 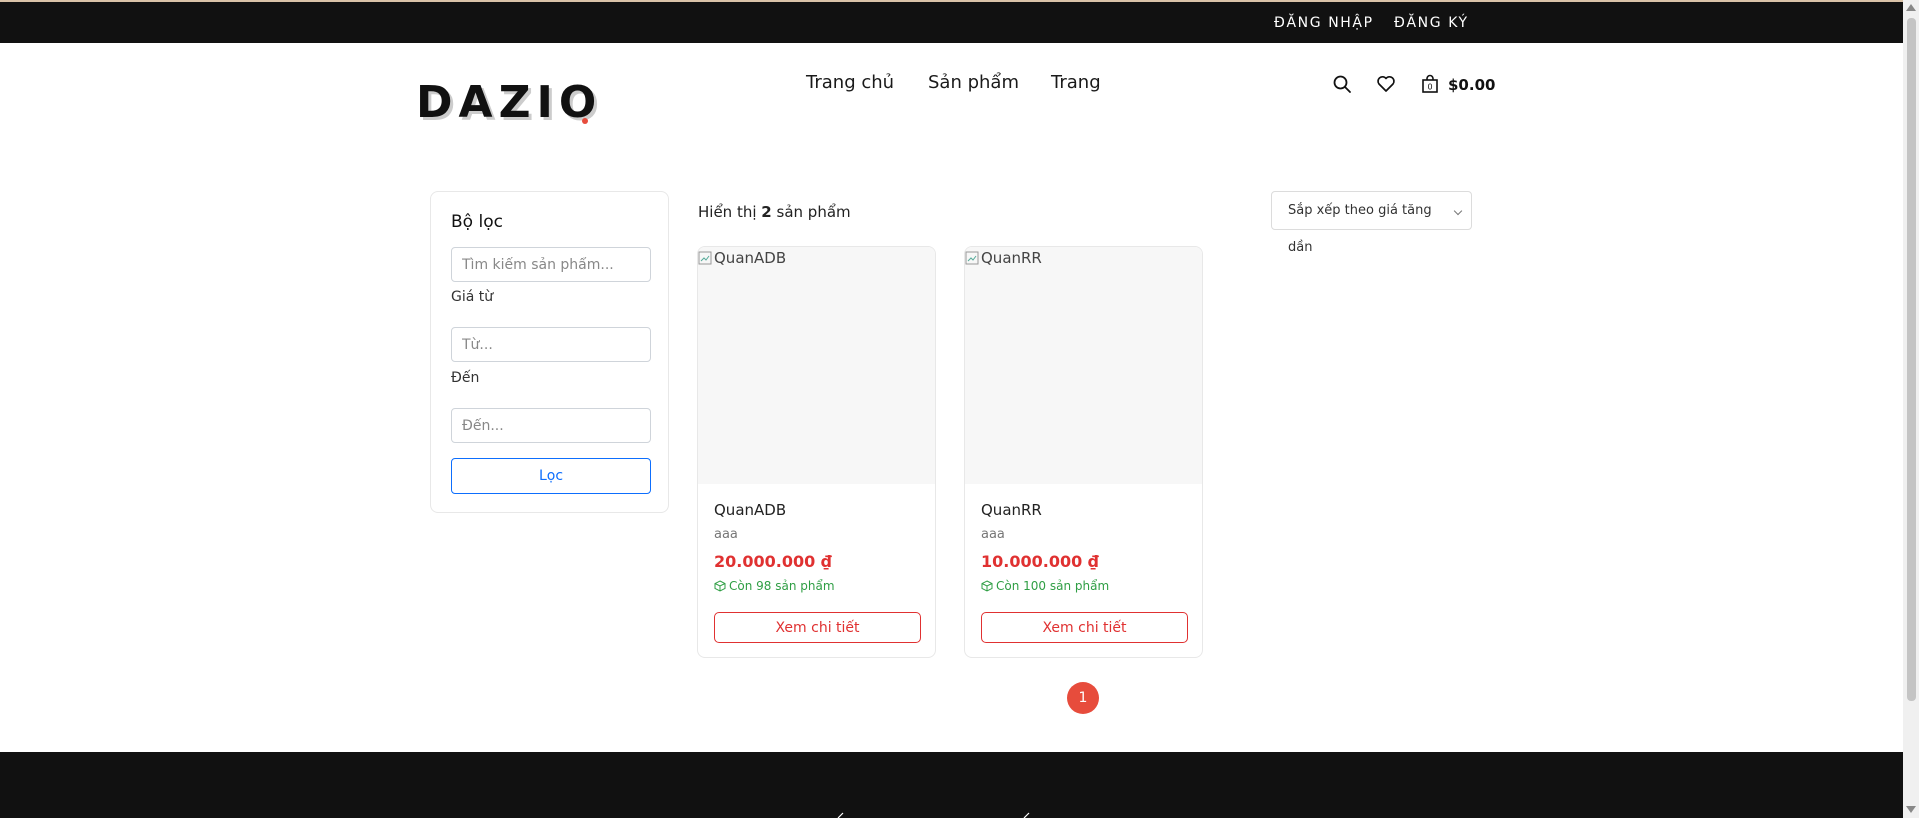 I want to click on result-suffix: sản phẩm, so click(x=813, y=212).